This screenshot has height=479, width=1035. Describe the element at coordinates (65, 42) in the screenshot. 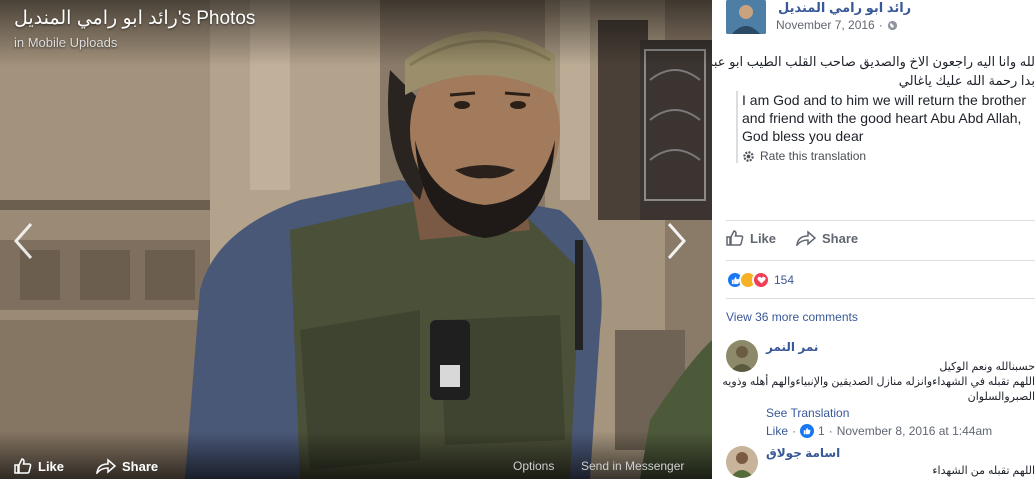

I see `album-subtitle: in Mobile Uploads` at that location.